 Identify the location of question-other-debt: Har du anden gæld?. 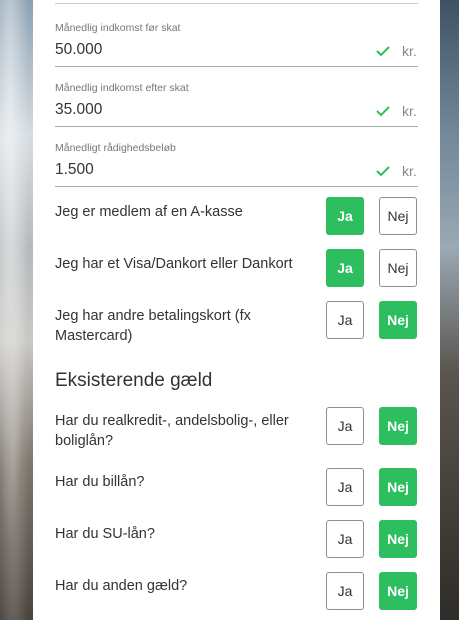
(121, 586).